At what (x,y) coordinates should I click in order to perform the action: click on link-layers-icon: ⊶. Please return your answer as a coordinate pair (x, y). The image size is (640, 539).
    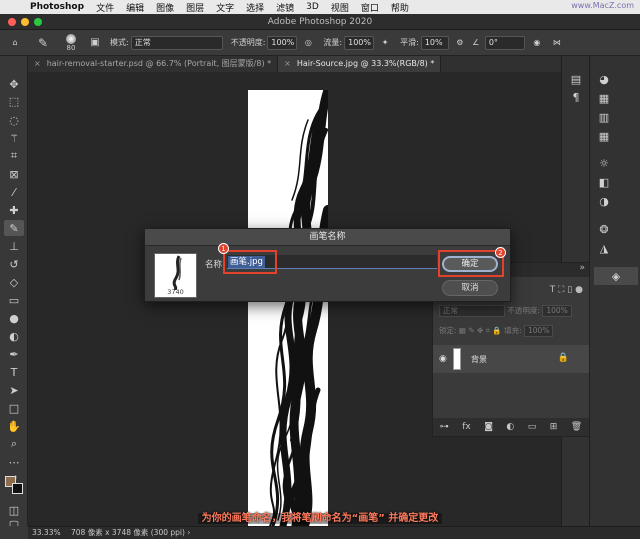
    Looking at the image, I should click on (444, 427).